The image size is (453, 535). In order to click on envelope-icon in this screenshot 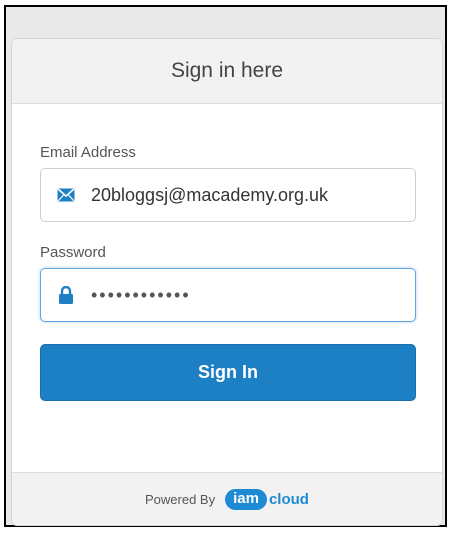, I will do `click(66, 195)`.